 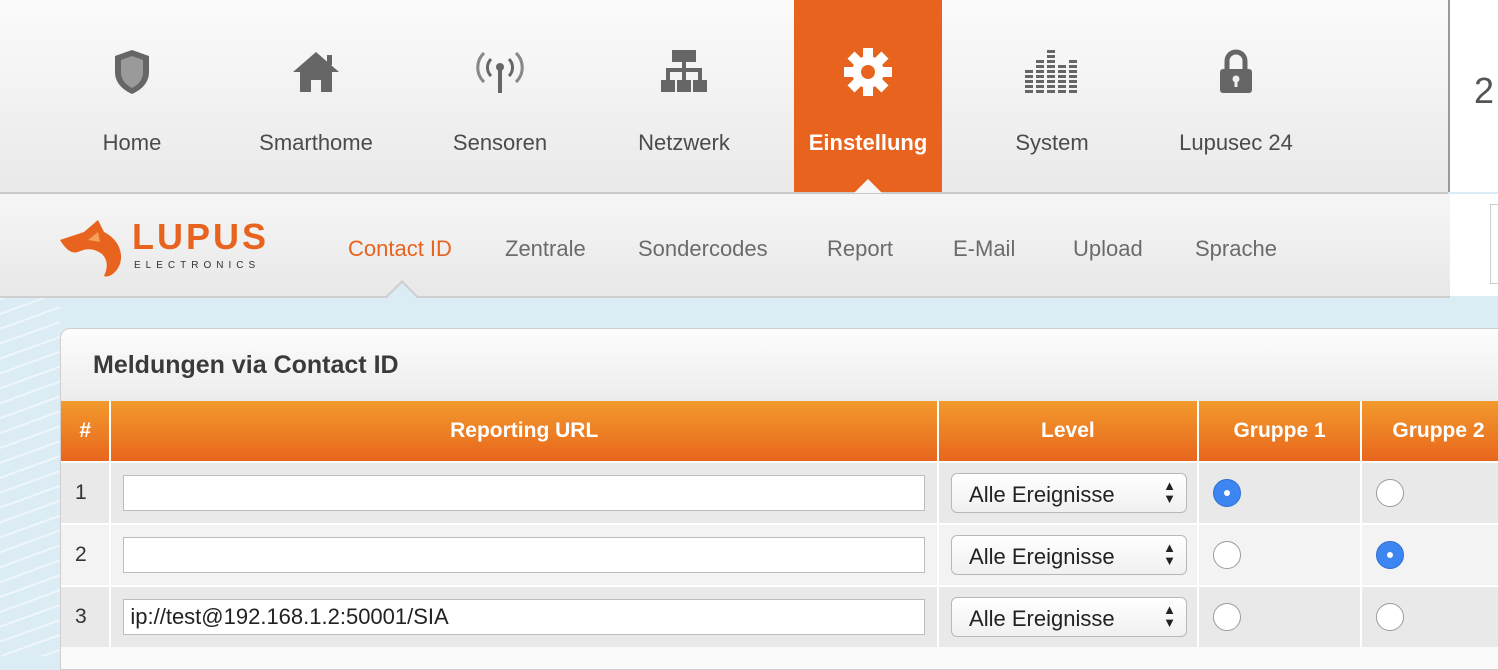 What do you see at coordinates (400, 249) in the screenshot?
I see `subnav-contact-id: Contact ID` at bounding box center [400, 249].